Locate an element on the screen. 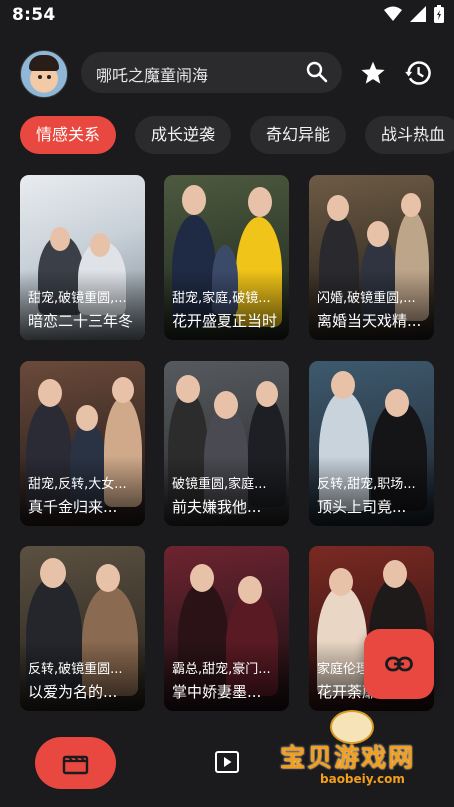  drama-title: 暗恋二十三年冬 is located at coordinates (81, 321).